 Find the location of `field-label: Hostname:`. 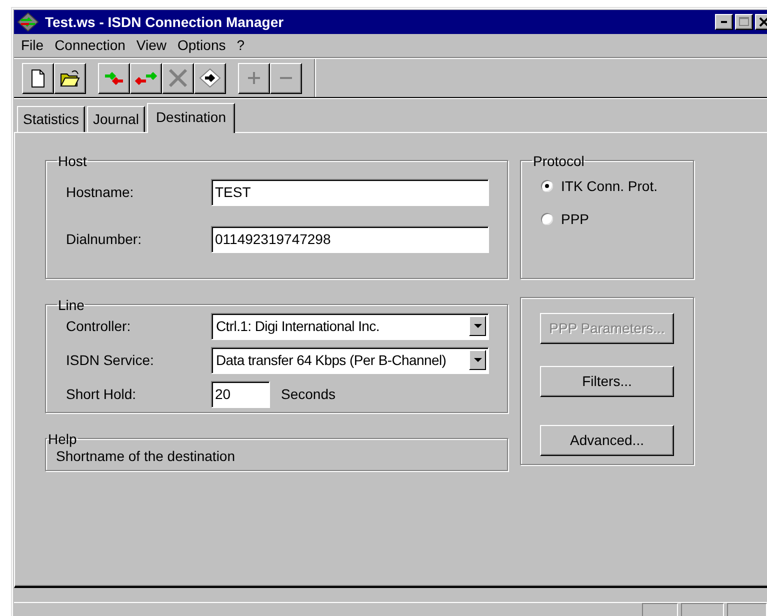

field-label: Hostname: is located at coordinates (100, 192).